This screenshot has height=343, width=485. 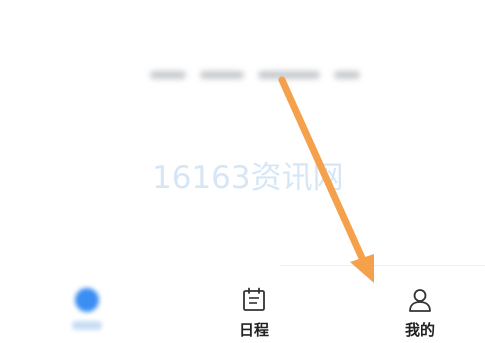 I want to click on tabbar-divider, so click(x=382, y=265).